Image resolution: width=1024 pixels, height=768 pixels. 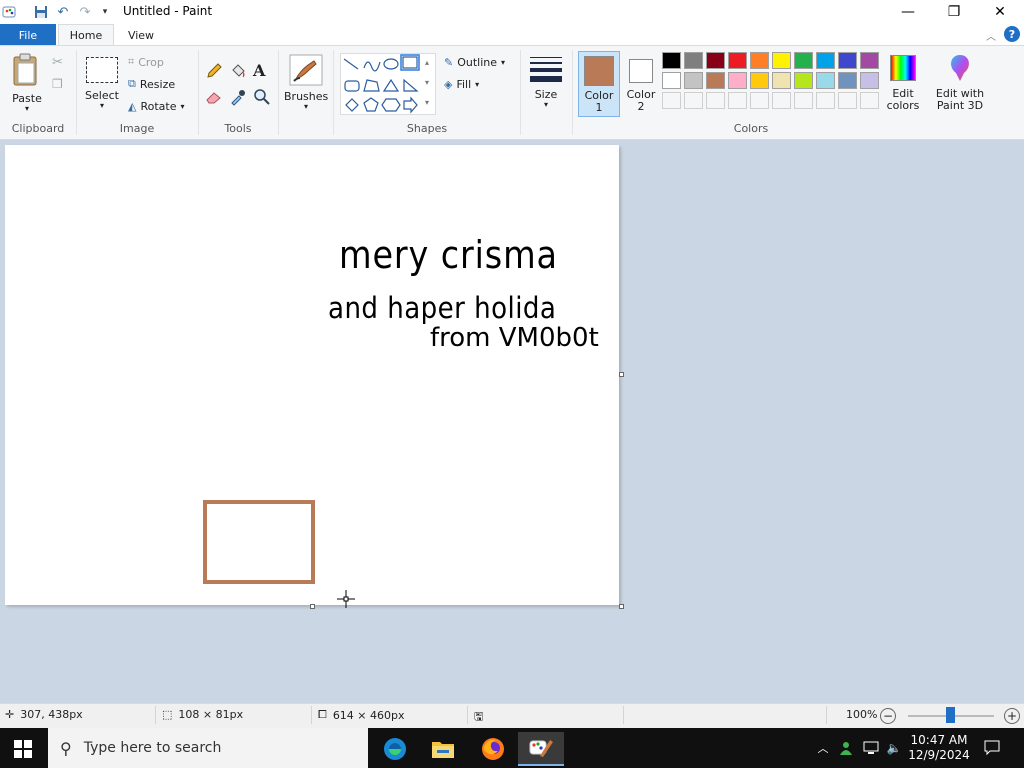 What do you see at coordinates (86, 35) in the screenshot?
I see `tab-home: Home` at bounding box center [86, 35].